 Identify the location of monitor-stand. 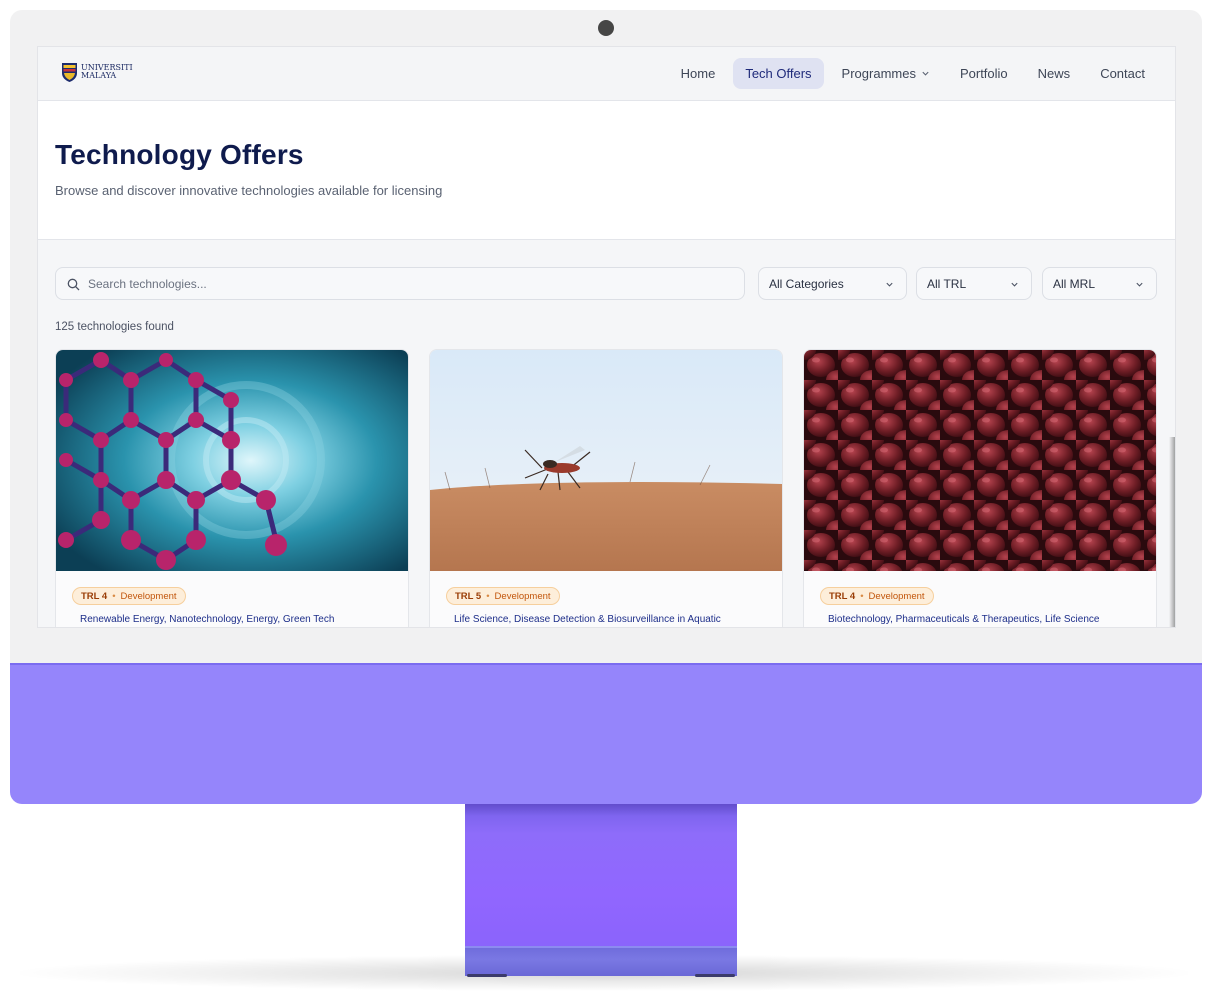
(601, 879).